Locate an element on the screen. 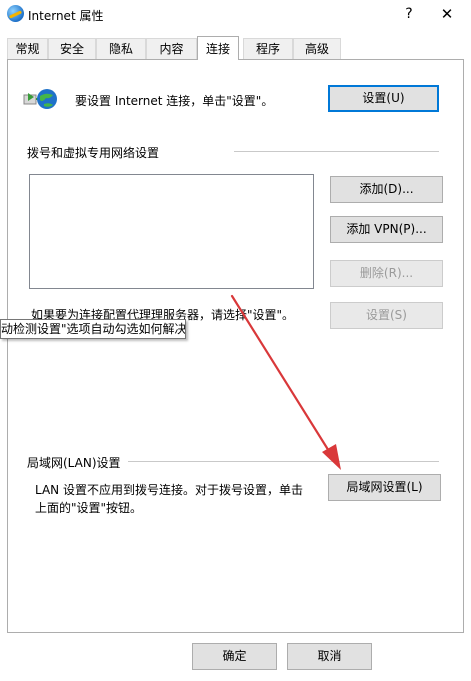  lan-description-line1: LAN 设置不应用到拨号连接。对于拨号设置，单击 is located at coordinates (169, 490).